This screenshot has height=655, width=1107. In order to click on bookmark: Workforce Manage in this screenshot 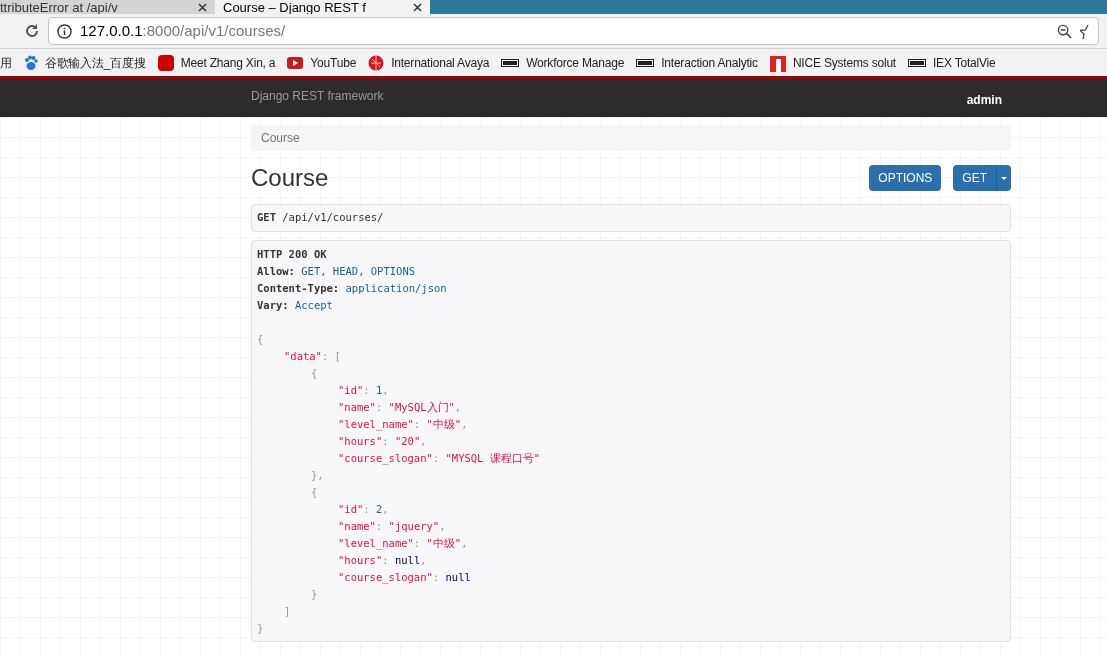, I will do `click(563, 62)`.